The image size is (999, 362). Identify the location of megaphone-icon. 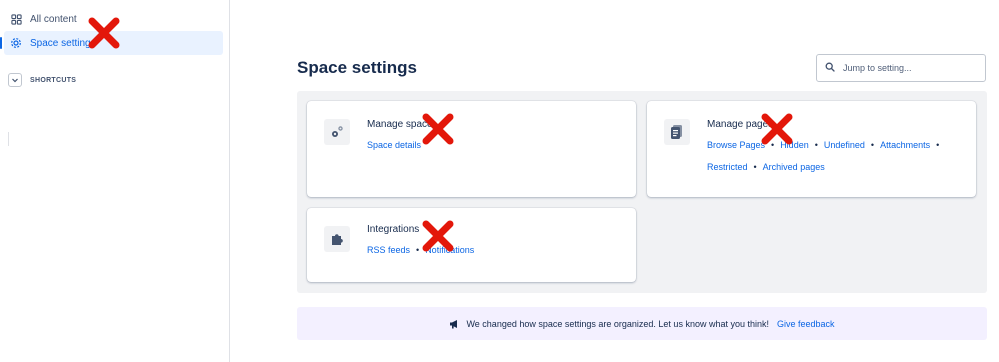
(454, 324).